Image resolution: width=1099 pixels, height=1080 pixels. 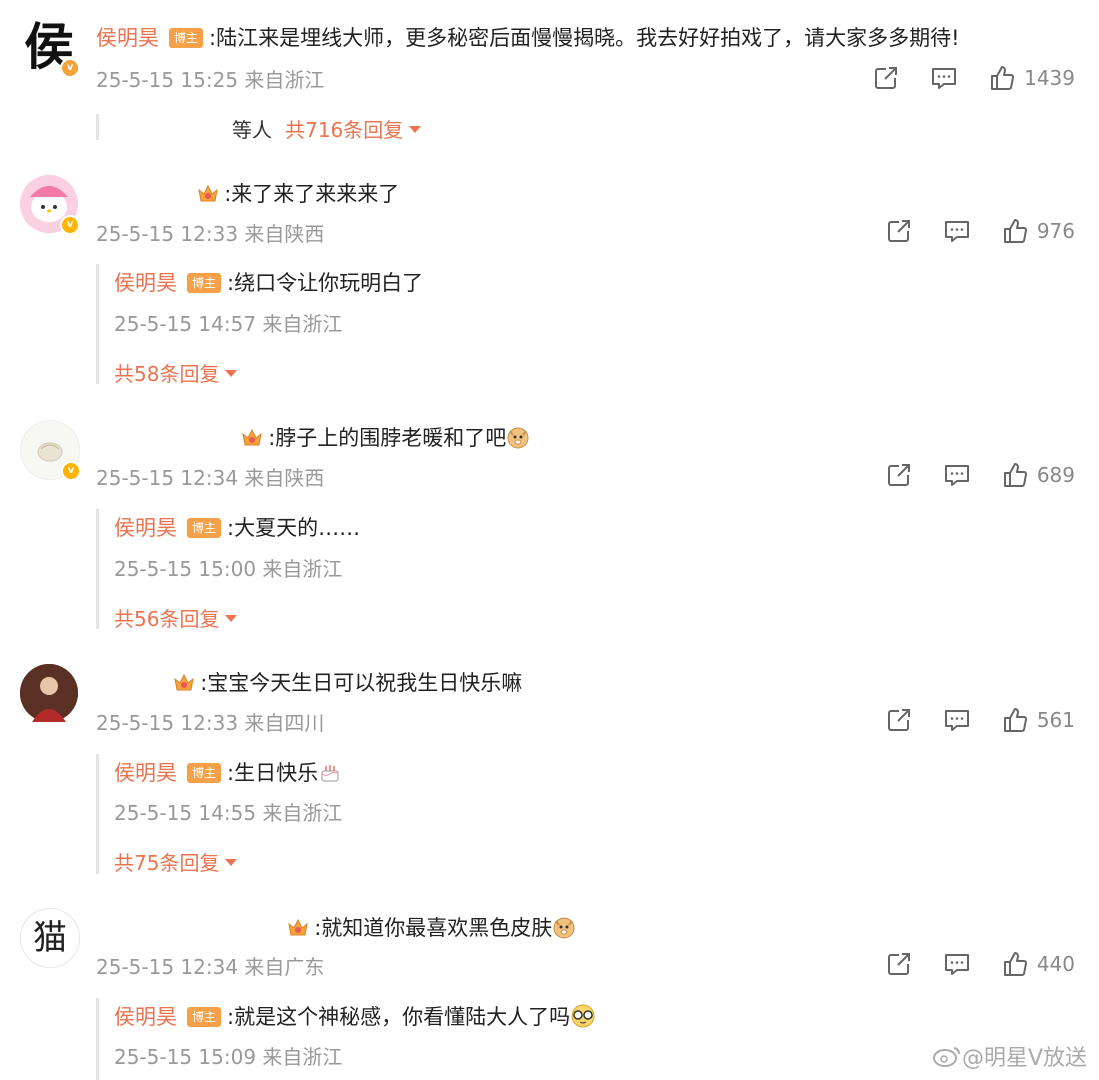 I want to click on like-count: 689, so click(x=1055, y=475).